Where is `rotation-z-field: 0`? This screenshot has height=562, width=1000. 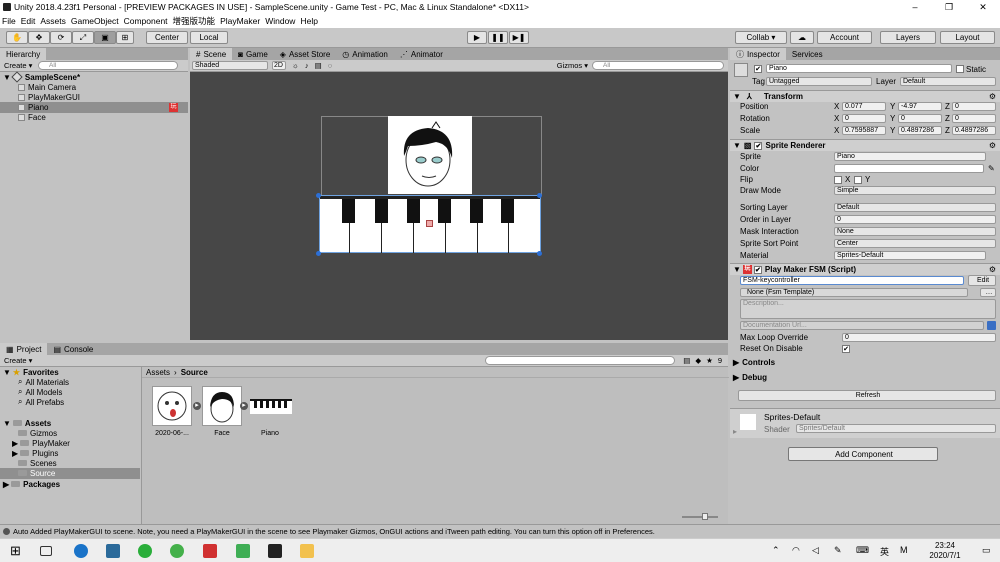
rotation-z-field: 0 is located at coordinates (974, 118).